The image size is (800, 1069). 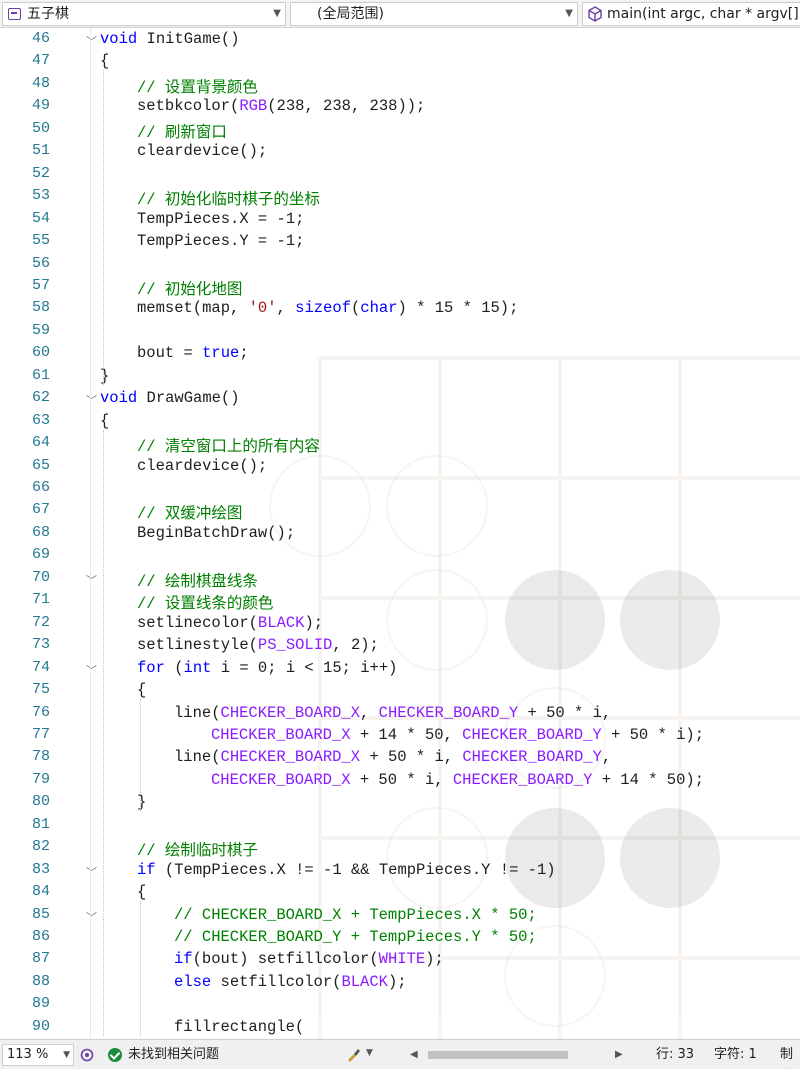 I want to click on code-line: BeginBatchDraw();, so click(x=216, y=533).